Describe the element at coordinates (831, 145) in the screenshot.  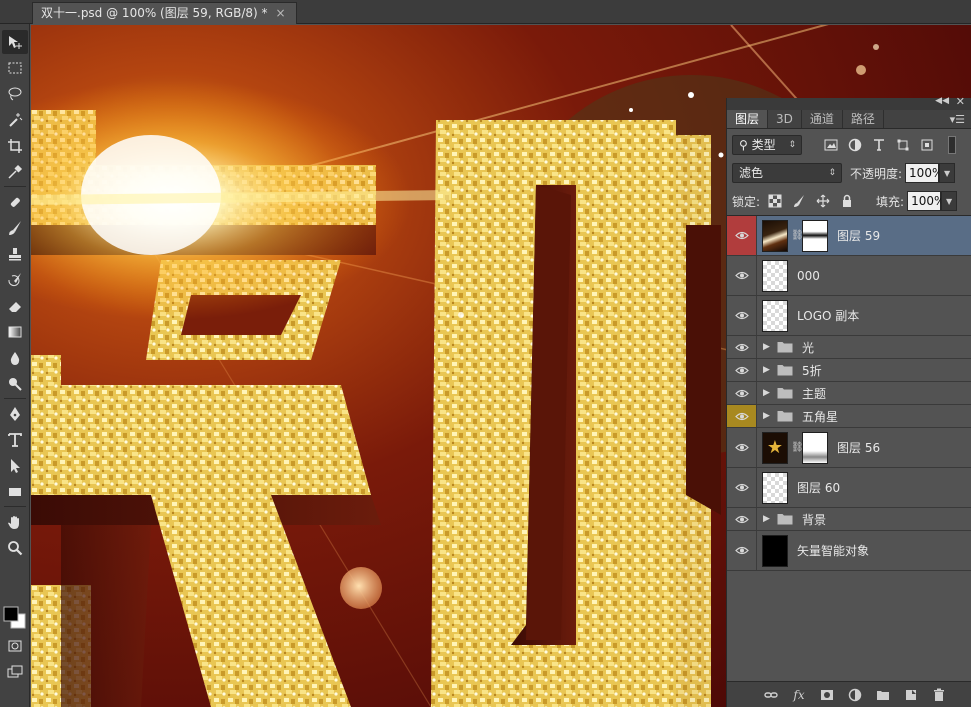
I see `filter-pixel-icon` at that location.